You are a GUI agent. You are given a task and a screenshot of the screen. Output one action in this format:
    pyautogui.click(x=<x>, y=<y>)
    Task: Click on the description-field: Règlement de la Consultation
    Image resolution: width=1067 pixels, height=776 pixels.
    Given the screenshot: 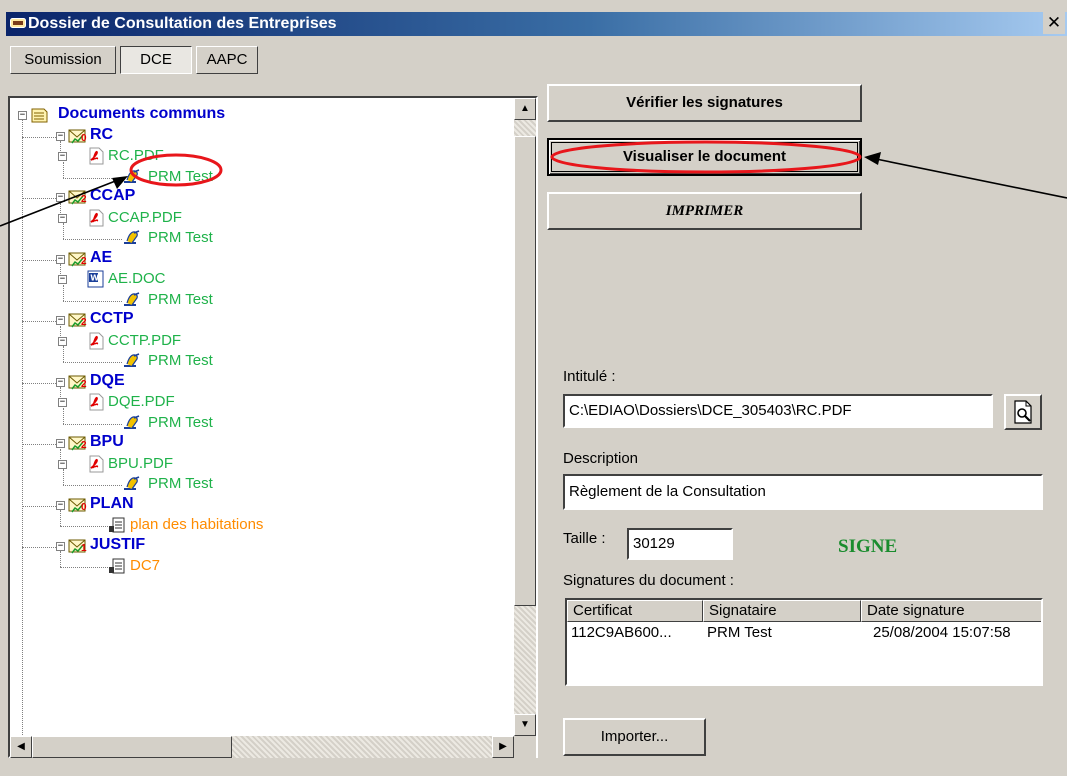 What is the action you would take?
    pyautogui.click(x=803, y=492)
    